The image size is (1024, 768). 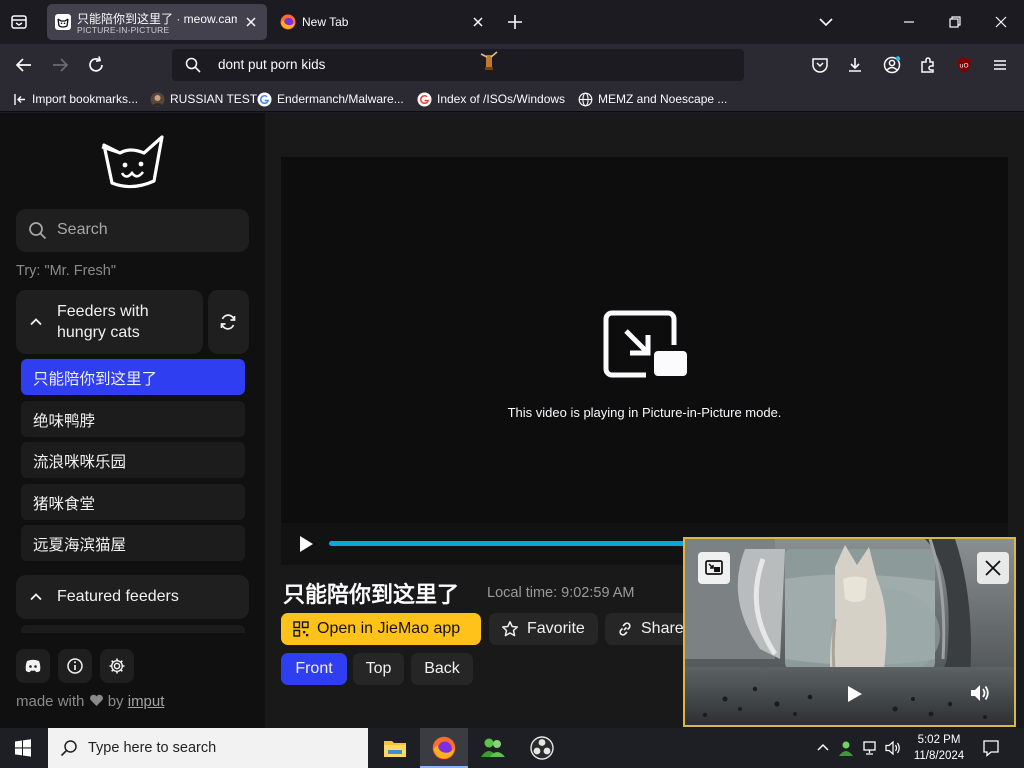 I want to click on info-button, so click(x=75, y=666).